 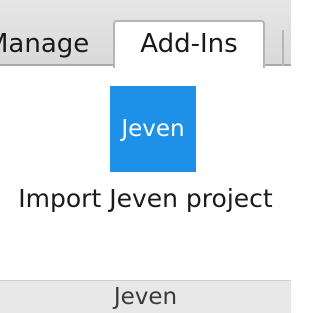 I want to click on tab-separator, so click(x=283, y=48).